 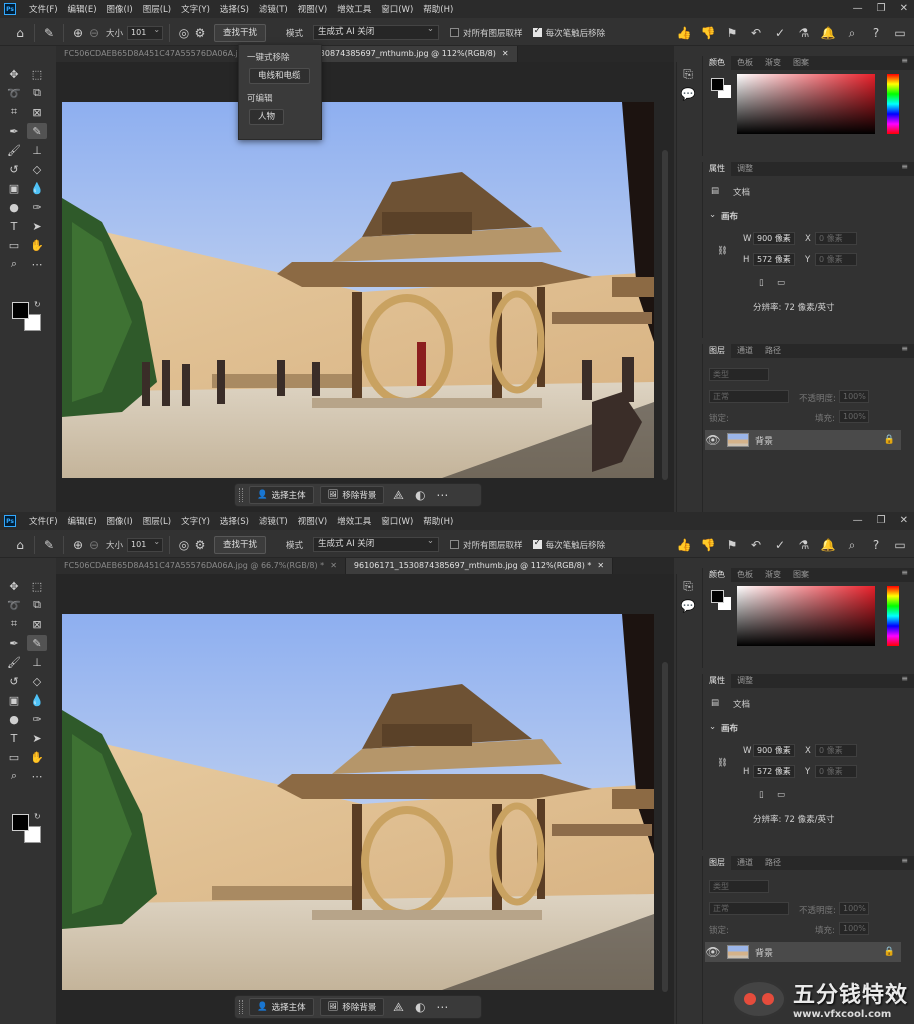 I want to click on remove-after-stroke-checkbox: 每次笔触后移除, so click(x=568, y=32).